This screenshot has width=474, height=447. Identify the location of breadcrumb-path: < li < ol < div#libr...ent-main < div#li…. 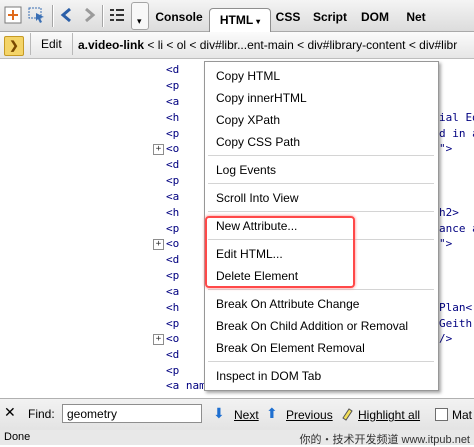
(300, 45).